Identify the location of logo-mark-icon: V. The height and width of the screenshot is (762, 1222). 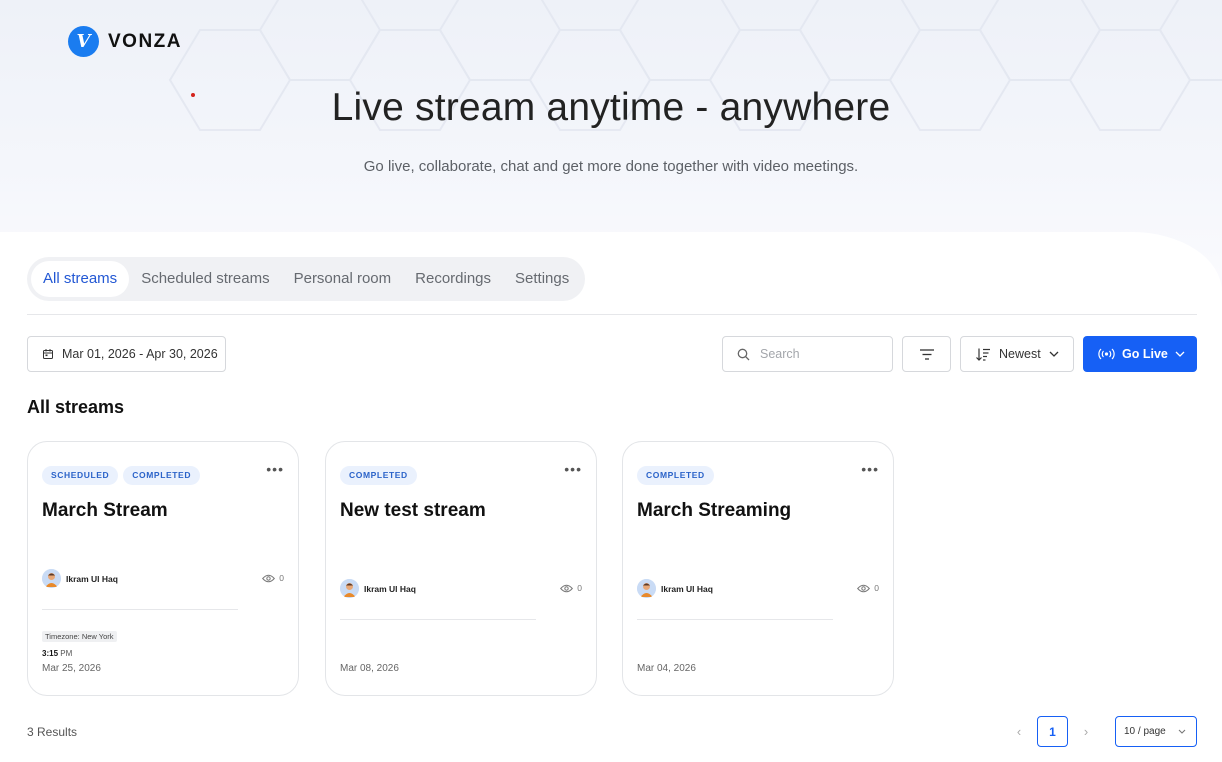
(83, 41).